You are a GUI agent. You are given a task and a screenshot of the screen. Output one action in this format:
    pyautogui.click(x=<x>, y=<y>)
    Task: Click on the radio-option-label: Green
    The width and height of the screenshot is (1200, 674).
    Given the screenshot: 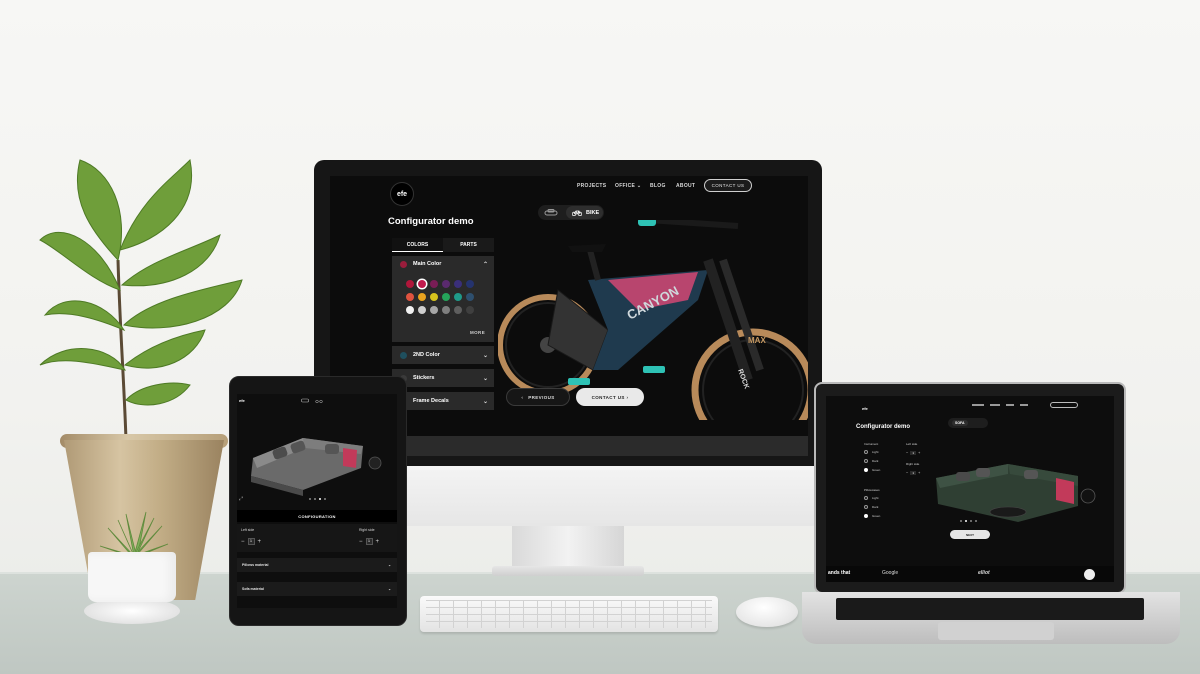 What is the action you would take?
    pyautogui.click(x=876, y=516)
    